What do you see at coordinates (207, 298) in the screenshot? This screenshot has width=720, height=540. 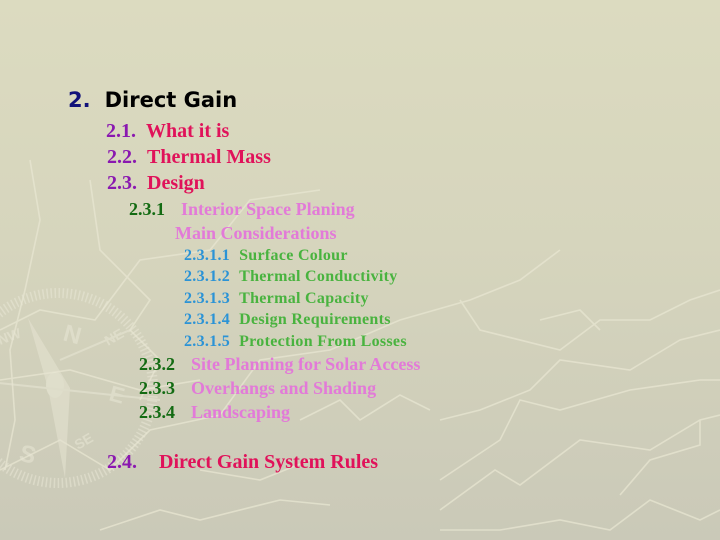 I see `consideration-number: 2.3.1.3` at bounding box center [207, 298].